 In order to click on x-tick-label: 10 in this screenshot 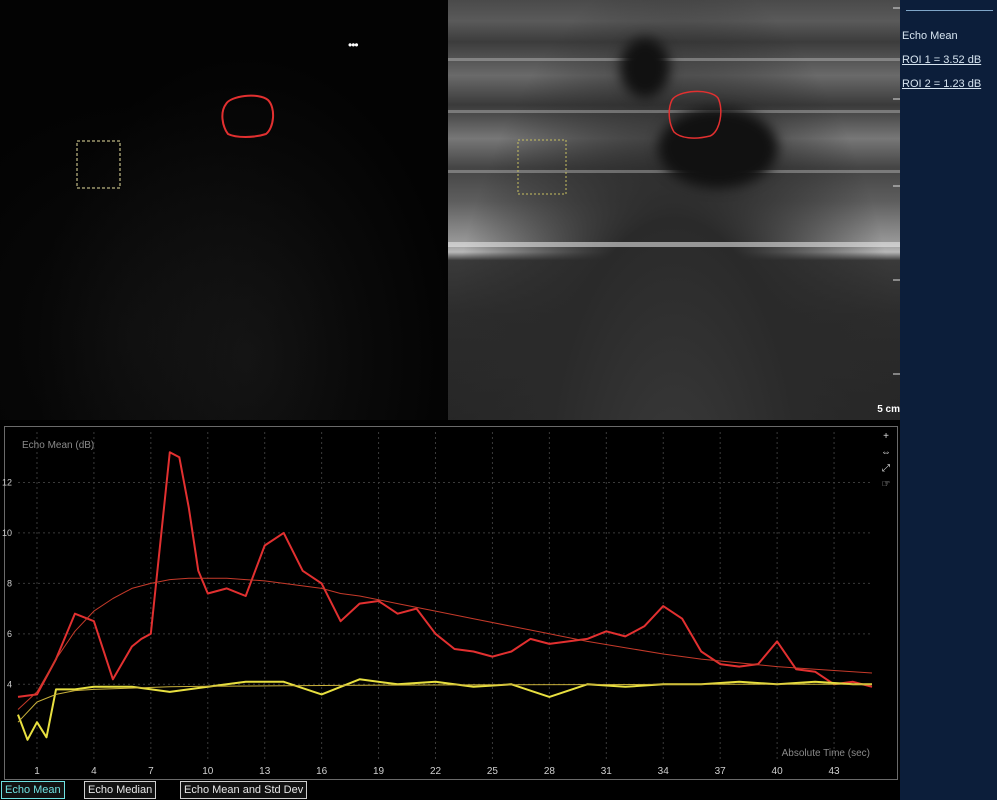, I will do `click(208, 771)`.